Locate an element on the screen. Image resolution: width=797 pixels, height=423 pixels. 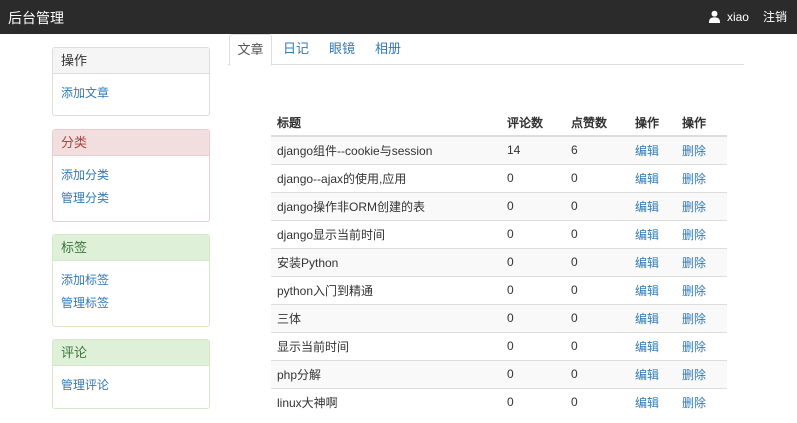
article-title-cell: linux大神啊 is located at coordinates (386, 401).